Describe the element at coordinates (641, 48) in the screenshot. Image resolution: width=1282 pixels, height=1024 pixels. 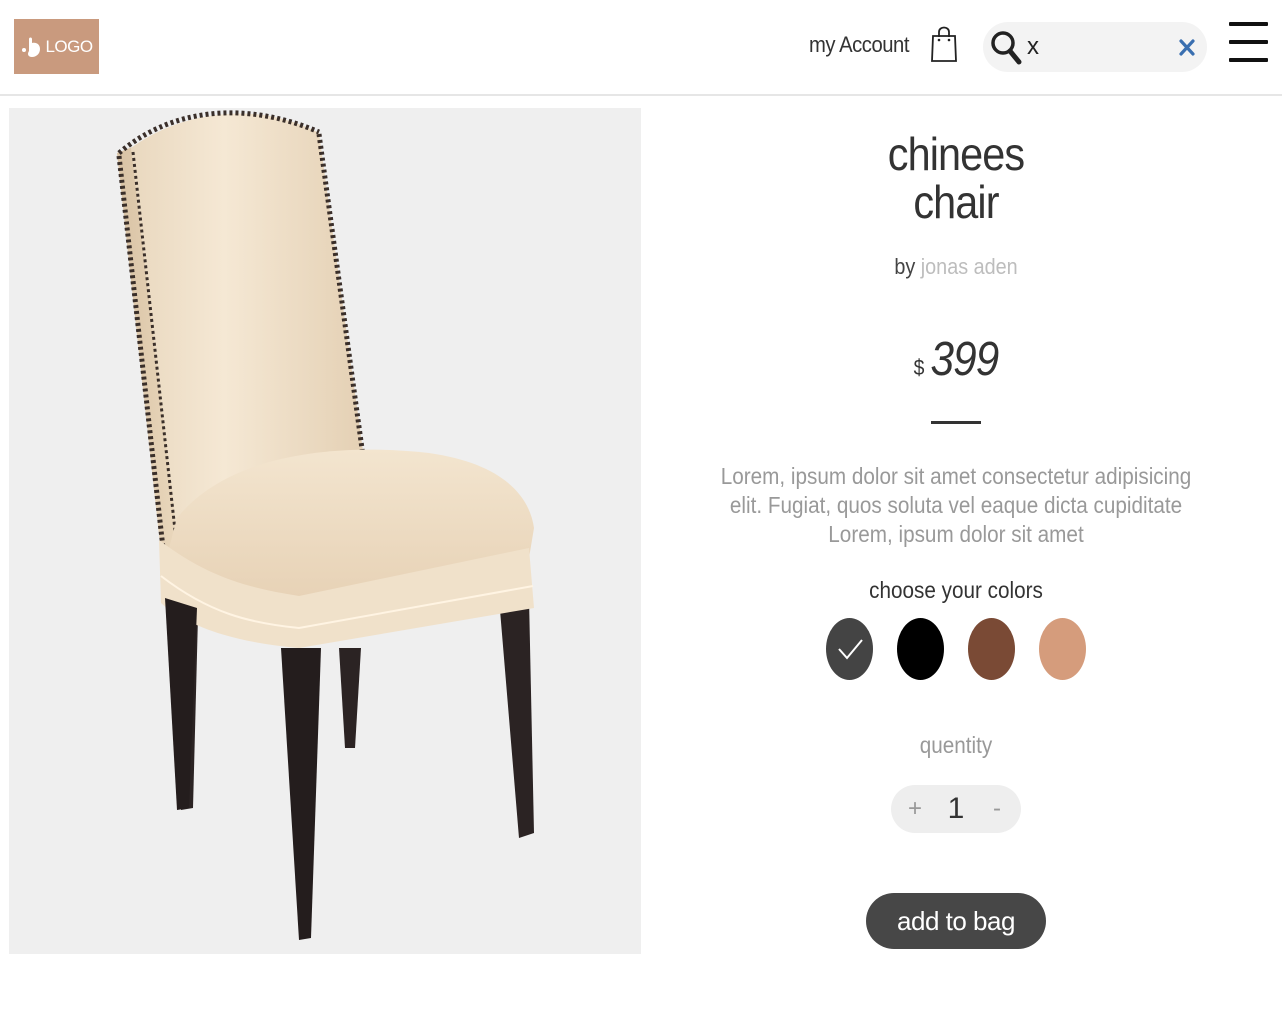
I see `top-header: LOGO my Account` at that location.